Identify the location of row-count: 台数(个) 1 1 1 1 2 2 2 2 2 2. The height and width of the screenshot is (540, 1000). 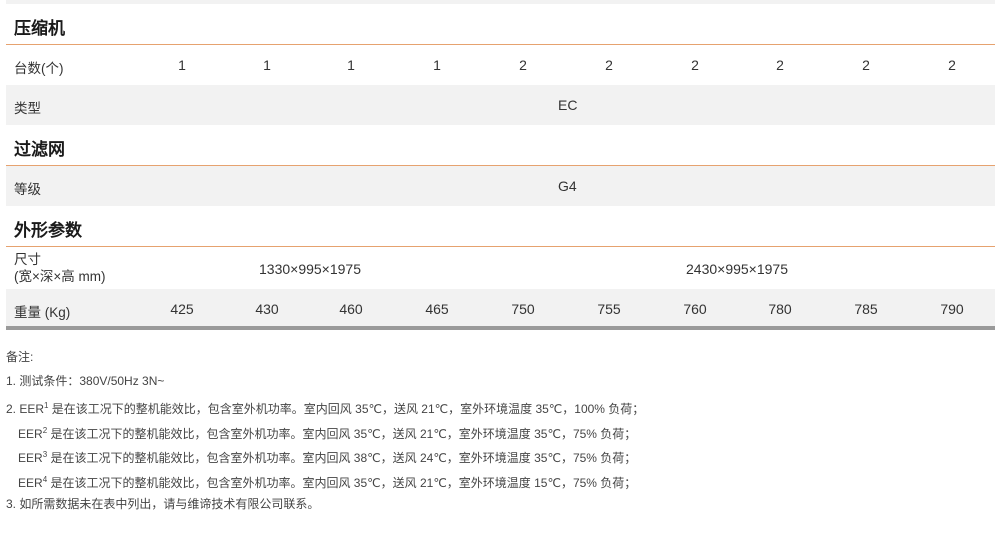
(500, 65).